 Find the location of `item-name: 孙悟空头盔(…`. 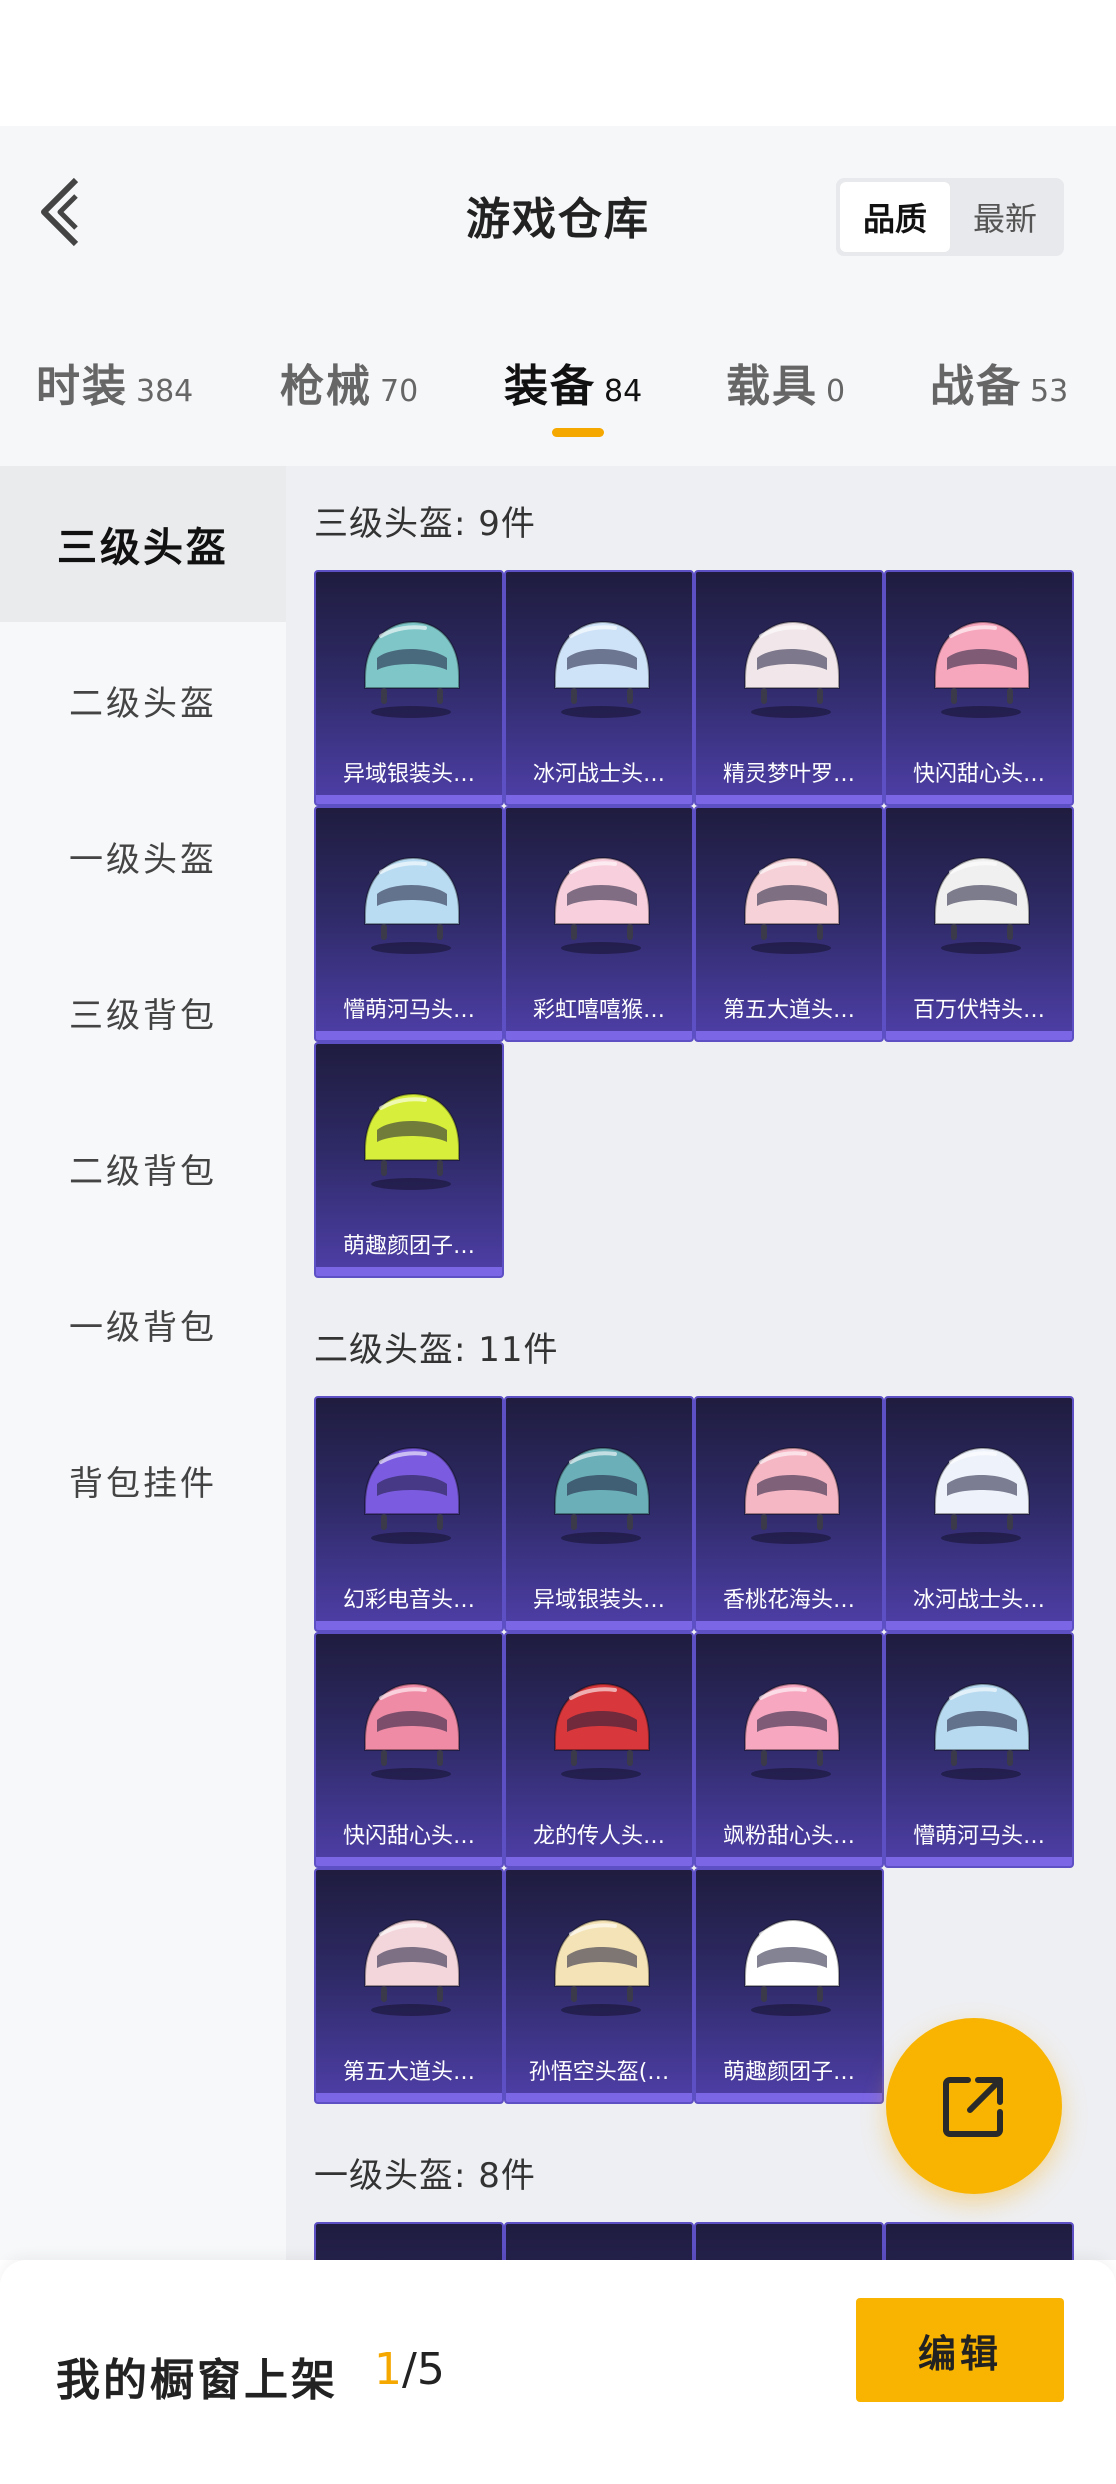

item-name: 孙悟空头盔(… is located at coordinates (599, 2072).